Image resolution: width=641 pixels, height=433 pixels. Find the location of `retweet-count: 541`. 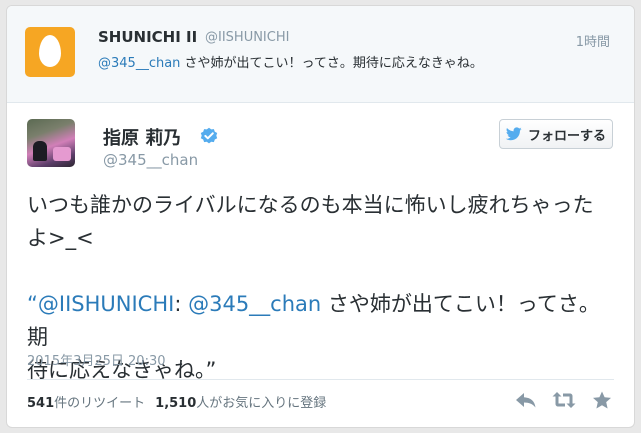

retweet-count: 541 is located at coordinates (41, 403).